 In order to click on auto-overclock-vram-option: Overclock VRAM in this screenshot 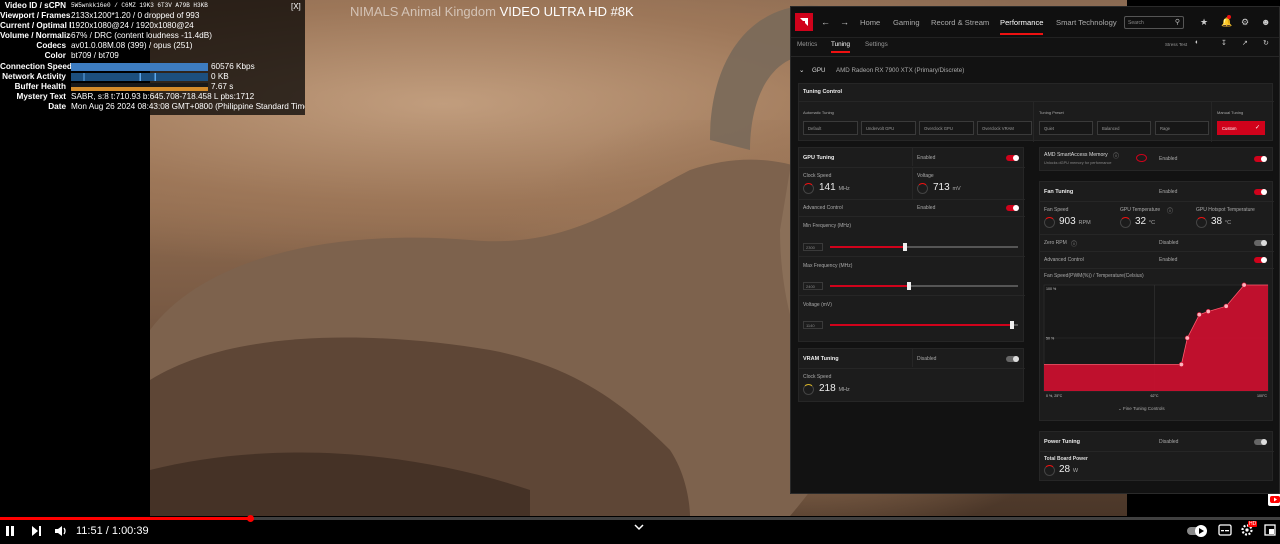, I will do `click(1004, 128)`.